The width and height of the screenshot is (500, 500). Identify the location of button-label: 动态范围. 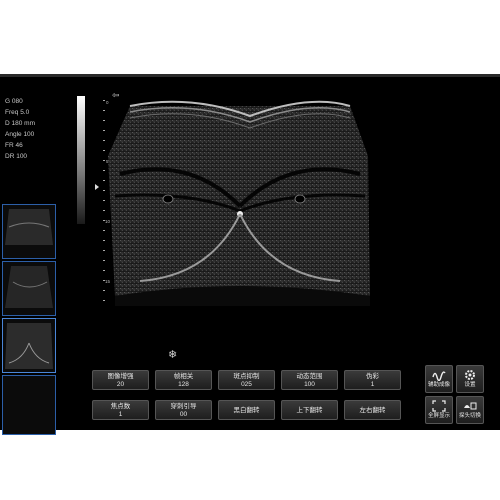
(309, 376).